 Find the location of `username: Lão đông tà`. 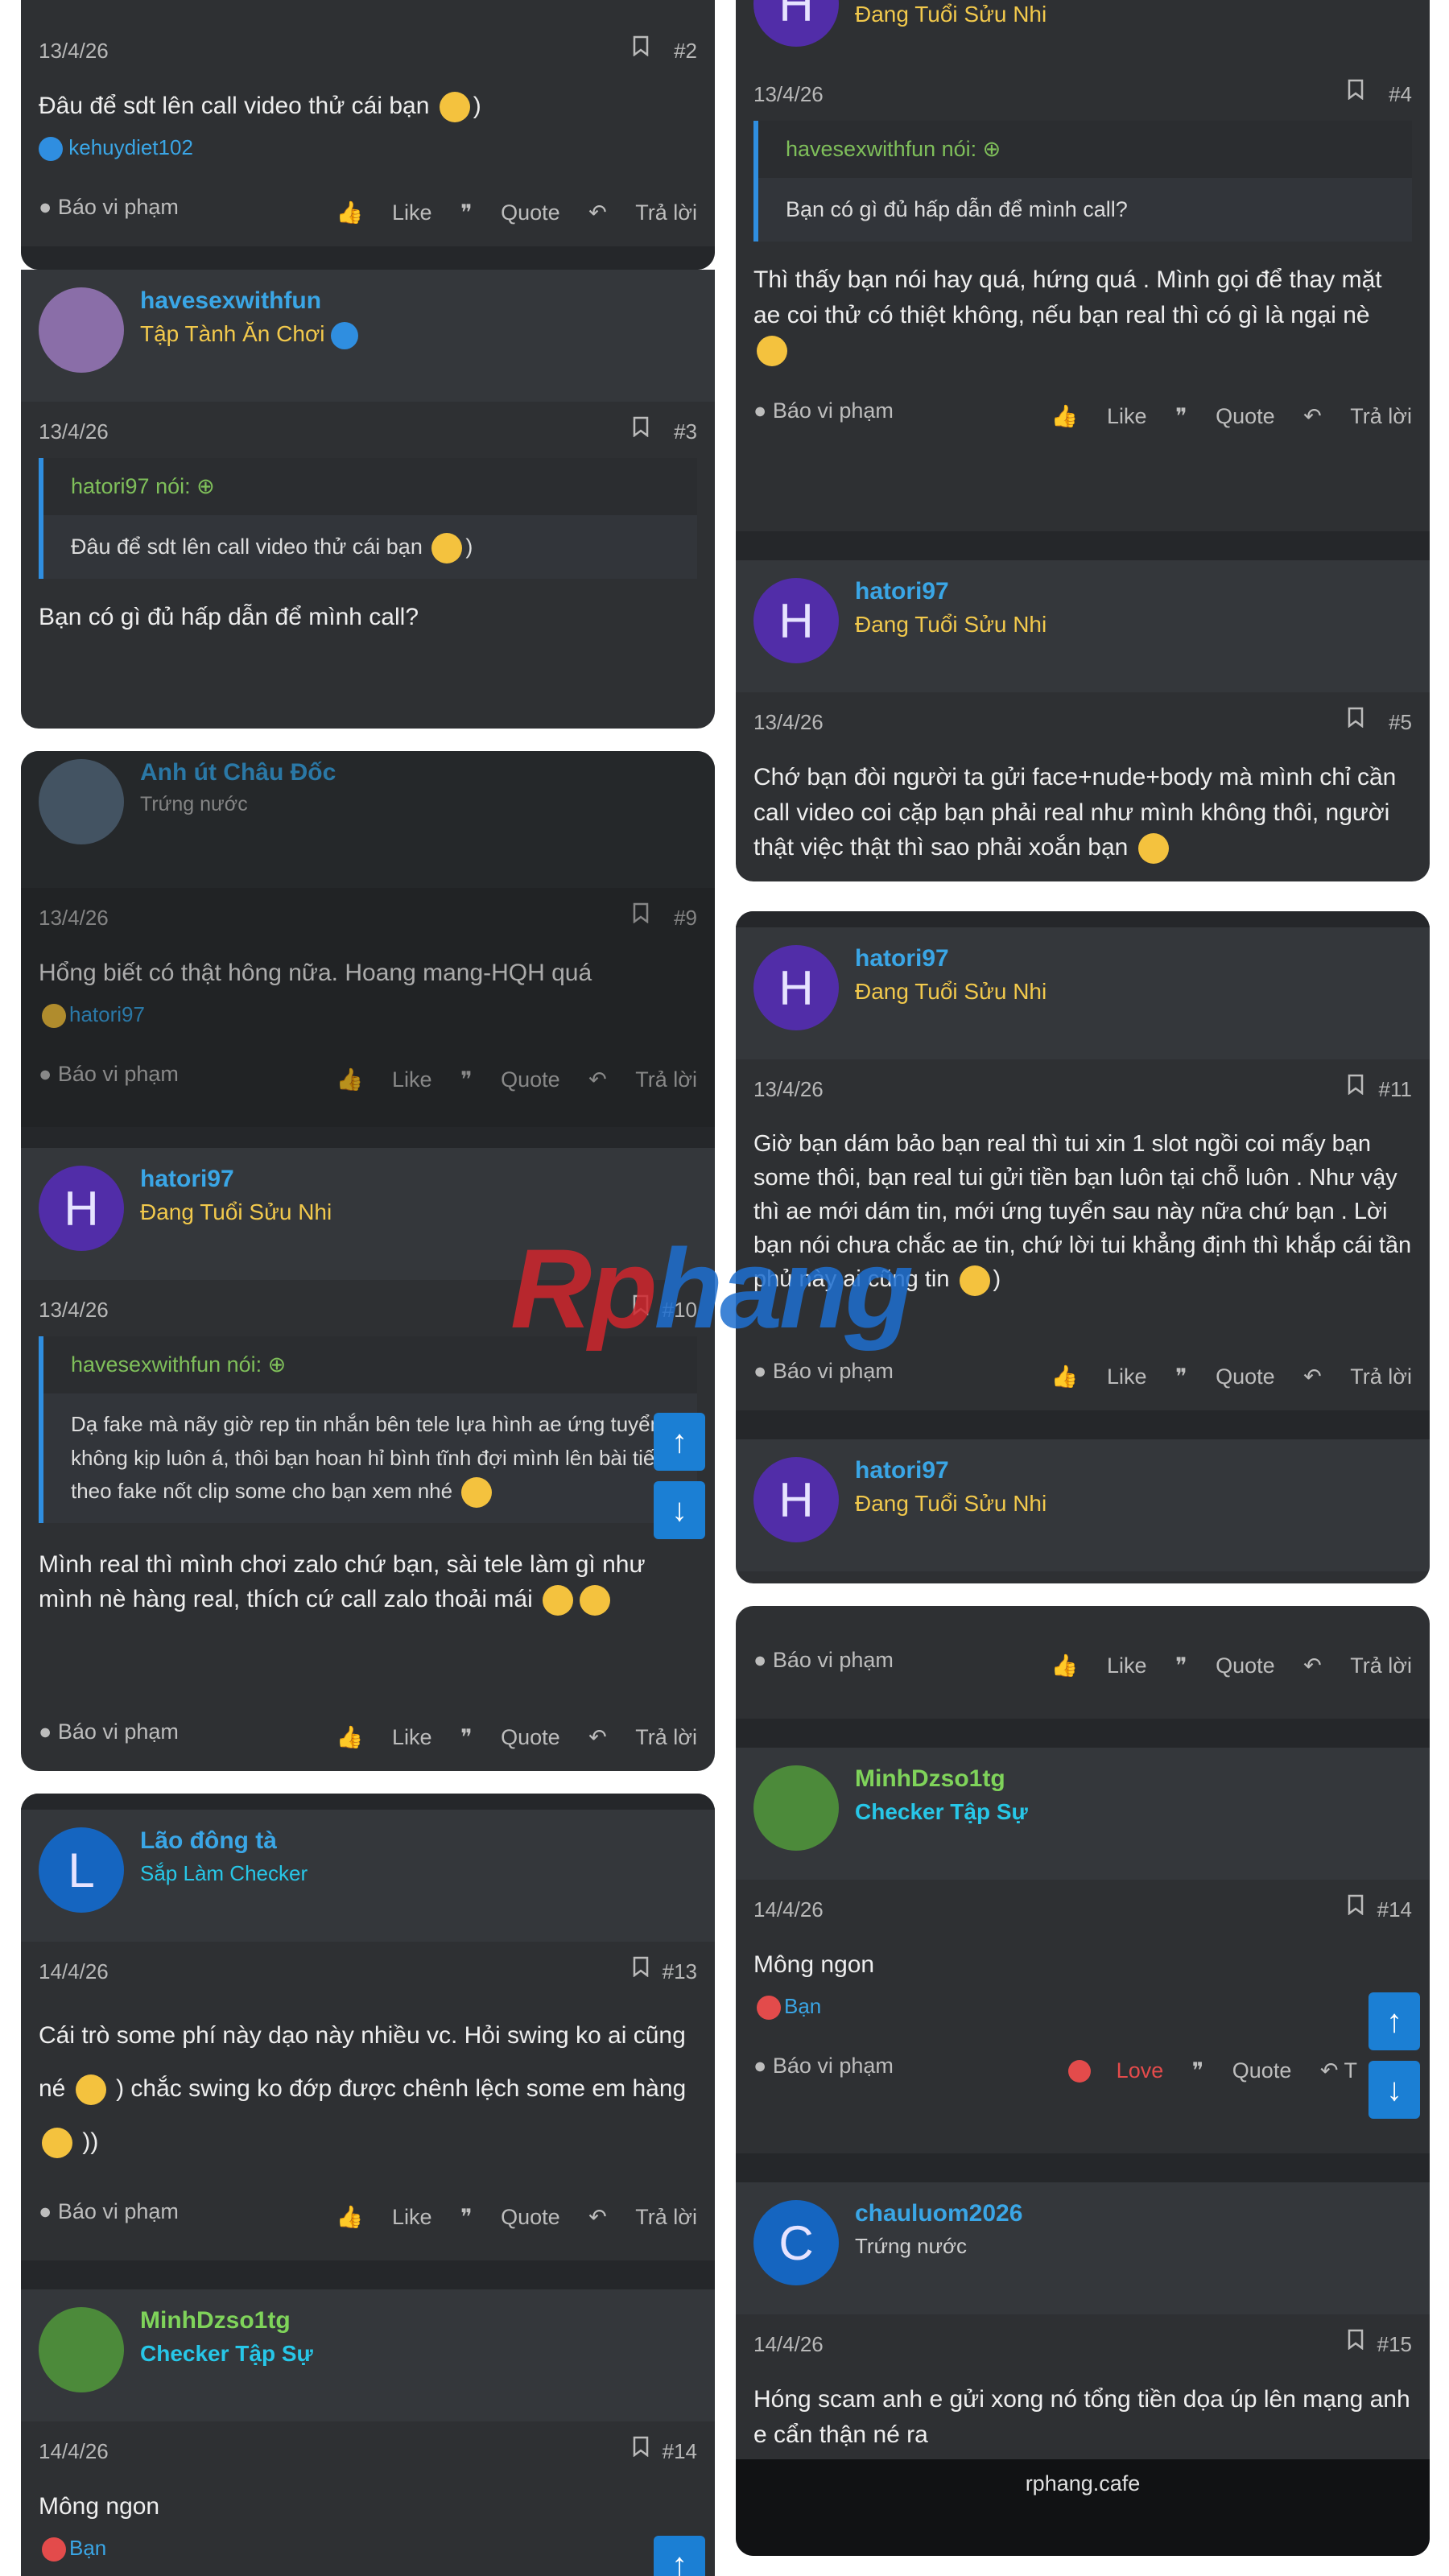

username: Lão đông tà is located at coordinates (208, 1841).